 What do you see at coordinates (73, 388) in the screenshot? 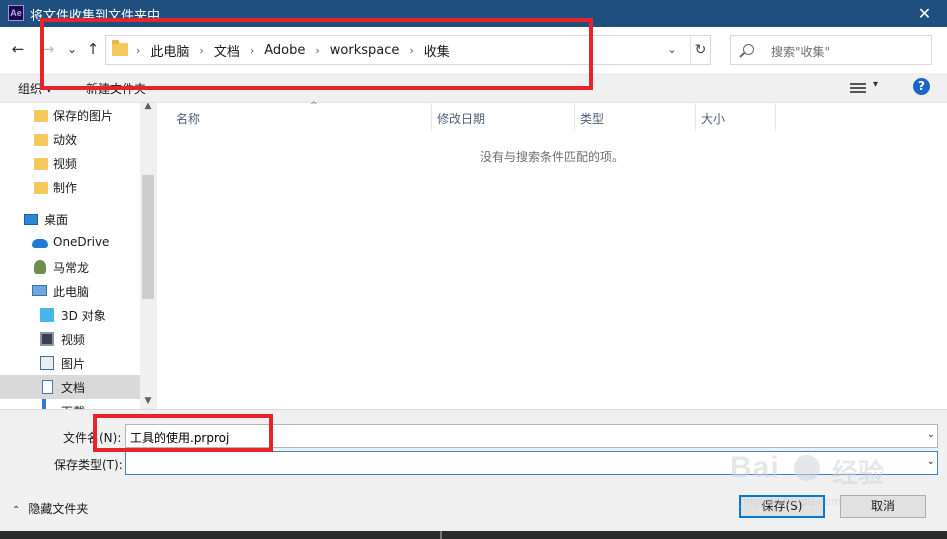
I see `sidebar-item-label: 文档` at bounding box center [73, 388].